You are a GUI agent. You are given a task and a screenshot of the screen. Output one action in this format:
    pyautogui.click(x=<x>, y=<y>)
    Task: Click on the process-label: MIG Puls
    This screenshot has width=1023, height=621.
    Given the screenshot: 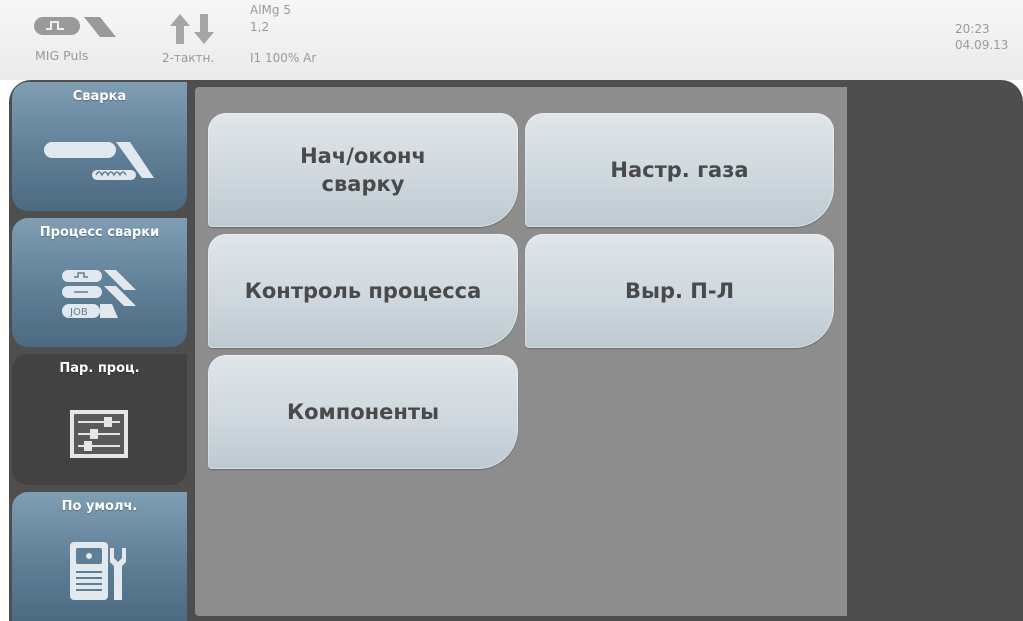 What is the action you would take?
    pyautogui.click(x=62, y=55)
    